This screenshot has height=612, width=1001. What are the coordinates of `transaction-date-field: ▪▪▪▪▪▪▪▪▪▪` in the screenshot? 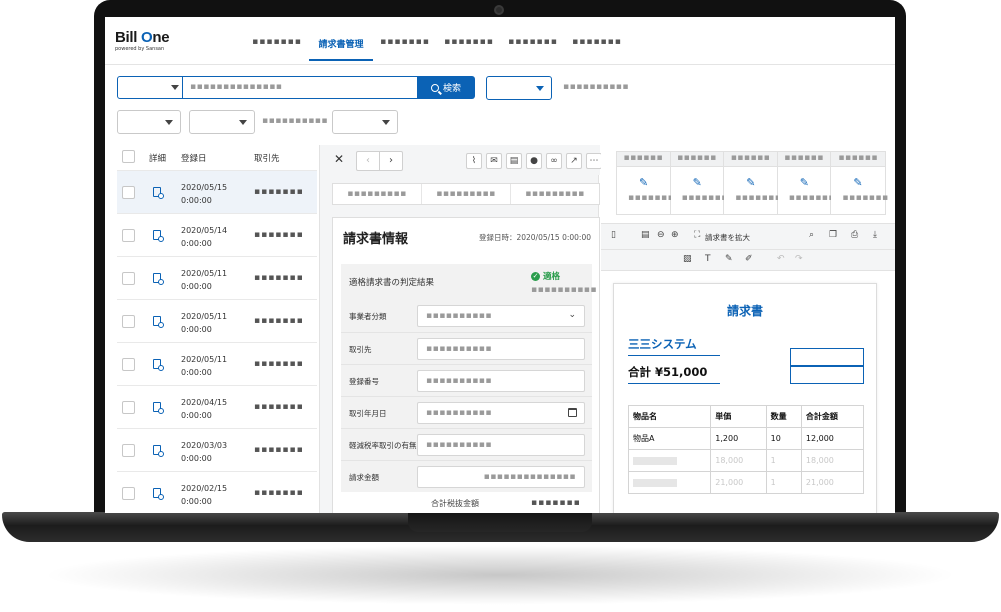 It's located at (501, 413).